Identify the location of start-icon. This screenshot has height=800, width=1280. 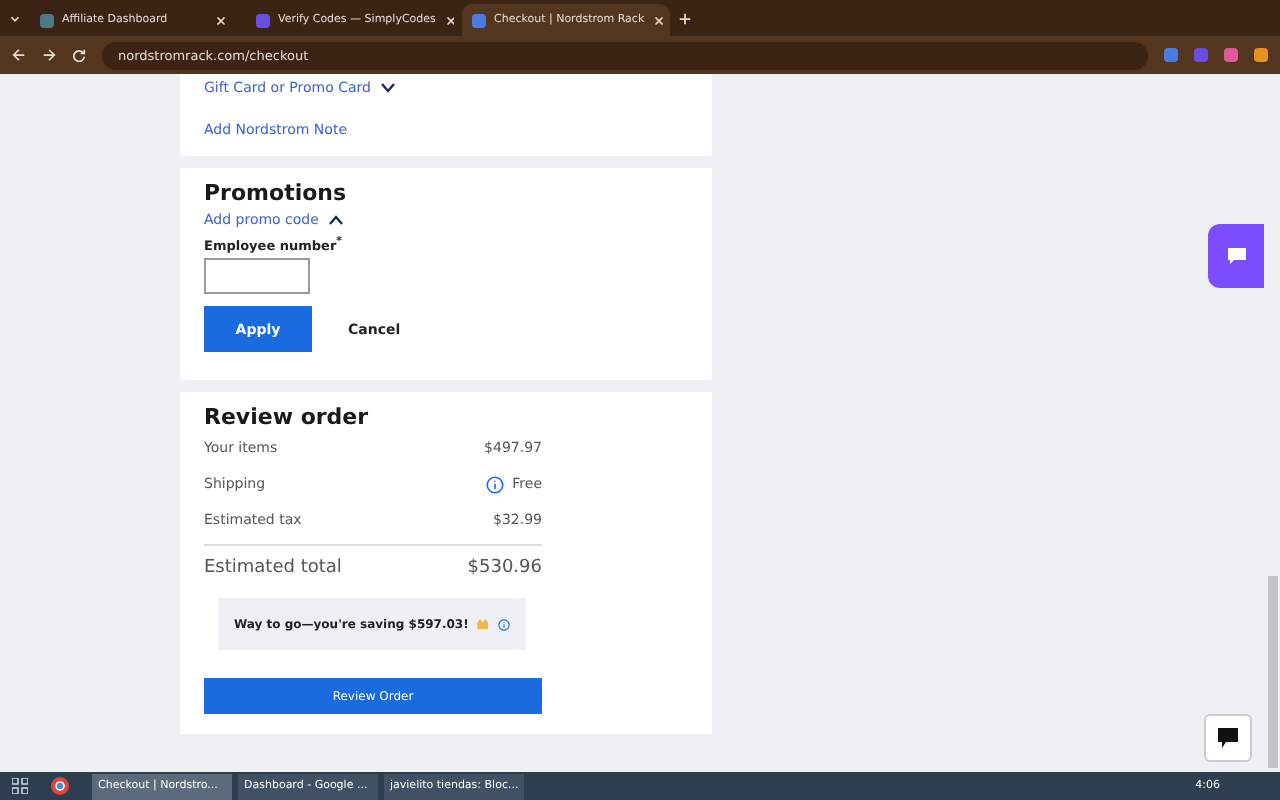
(20, 786).